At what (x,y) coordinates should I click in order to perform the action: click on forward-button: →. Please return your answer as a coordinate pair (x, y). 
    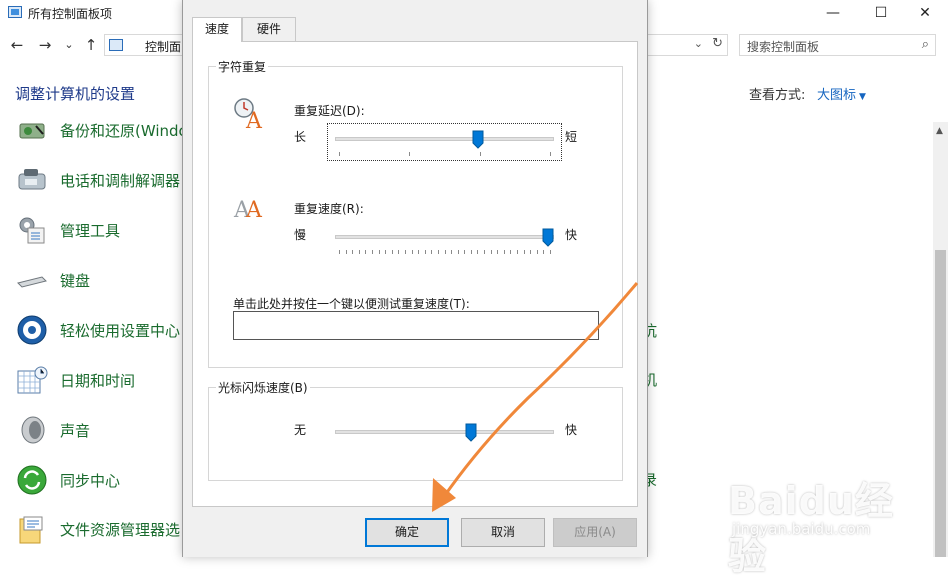
    Looking at the image, I should click on (45, 45).